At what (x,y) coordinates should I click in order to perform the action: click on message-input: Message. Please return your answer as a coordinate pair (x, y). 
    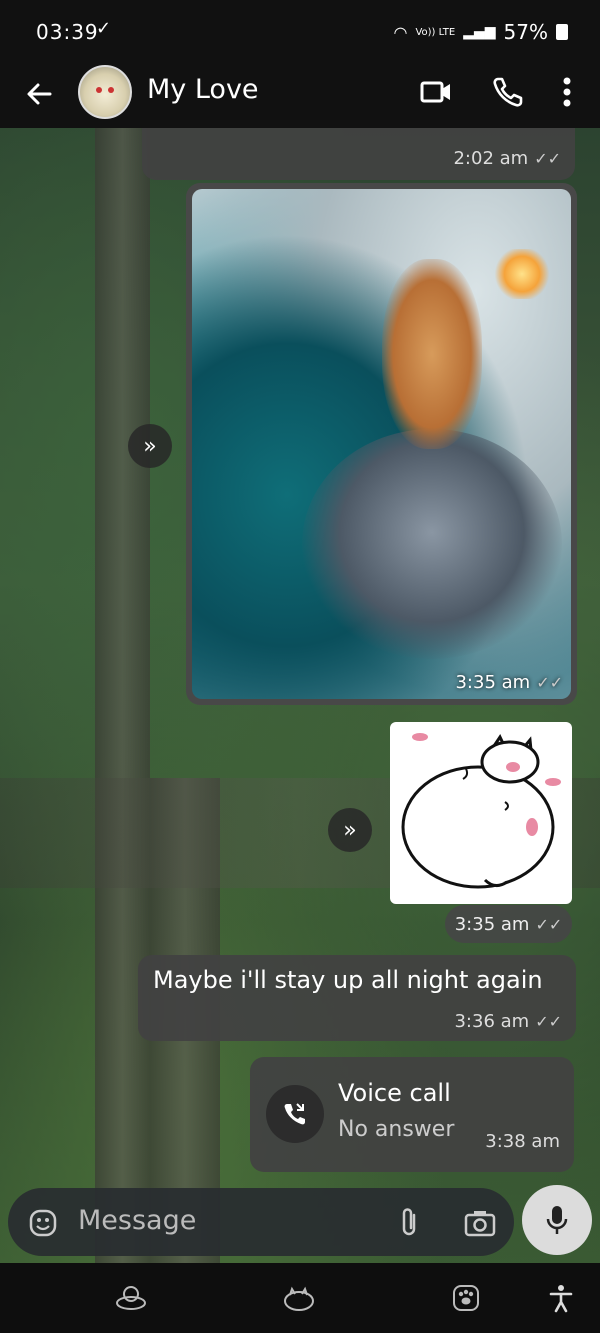
    Looking at the image, I should click on (137, 1220).